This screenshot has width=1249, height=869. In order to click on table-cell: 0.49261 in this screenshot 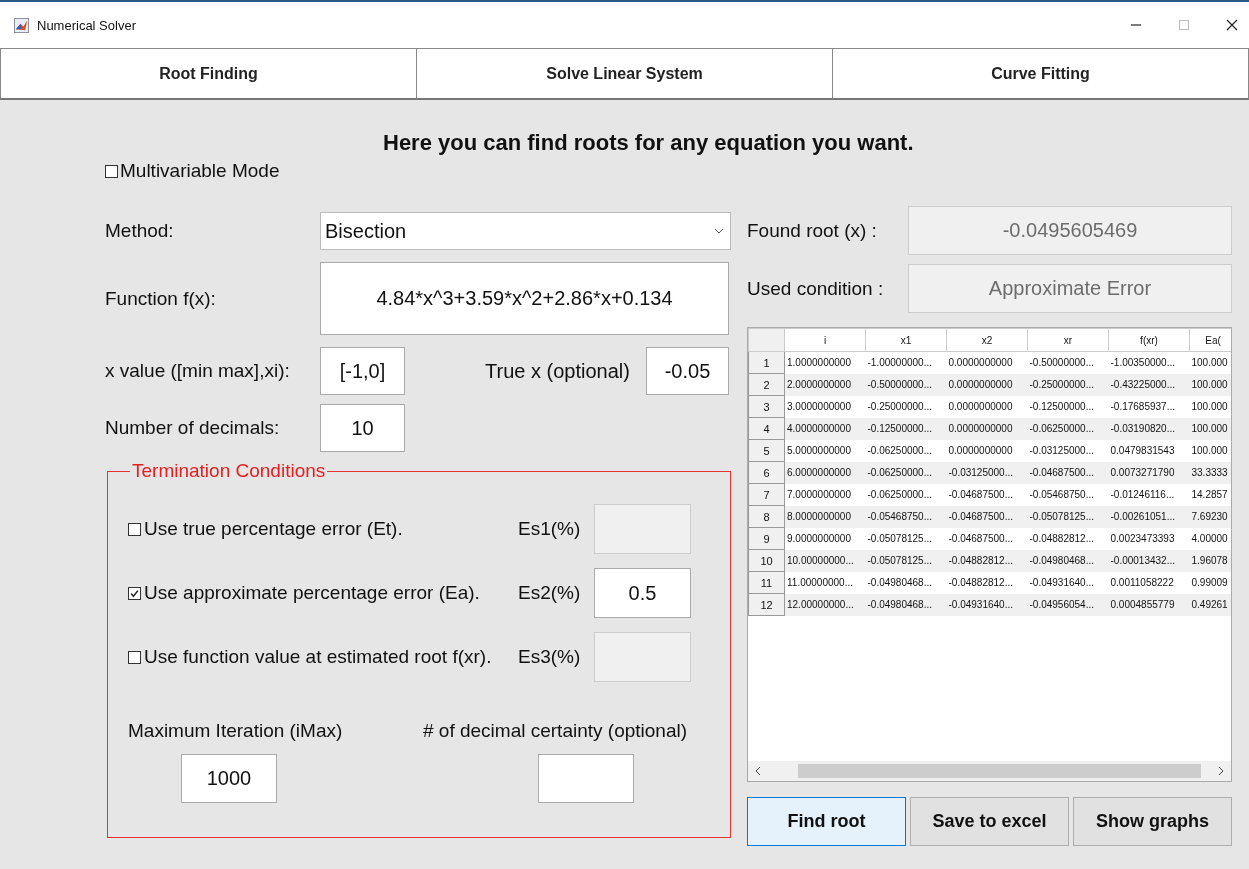, I will do `click(1210, 604)`.